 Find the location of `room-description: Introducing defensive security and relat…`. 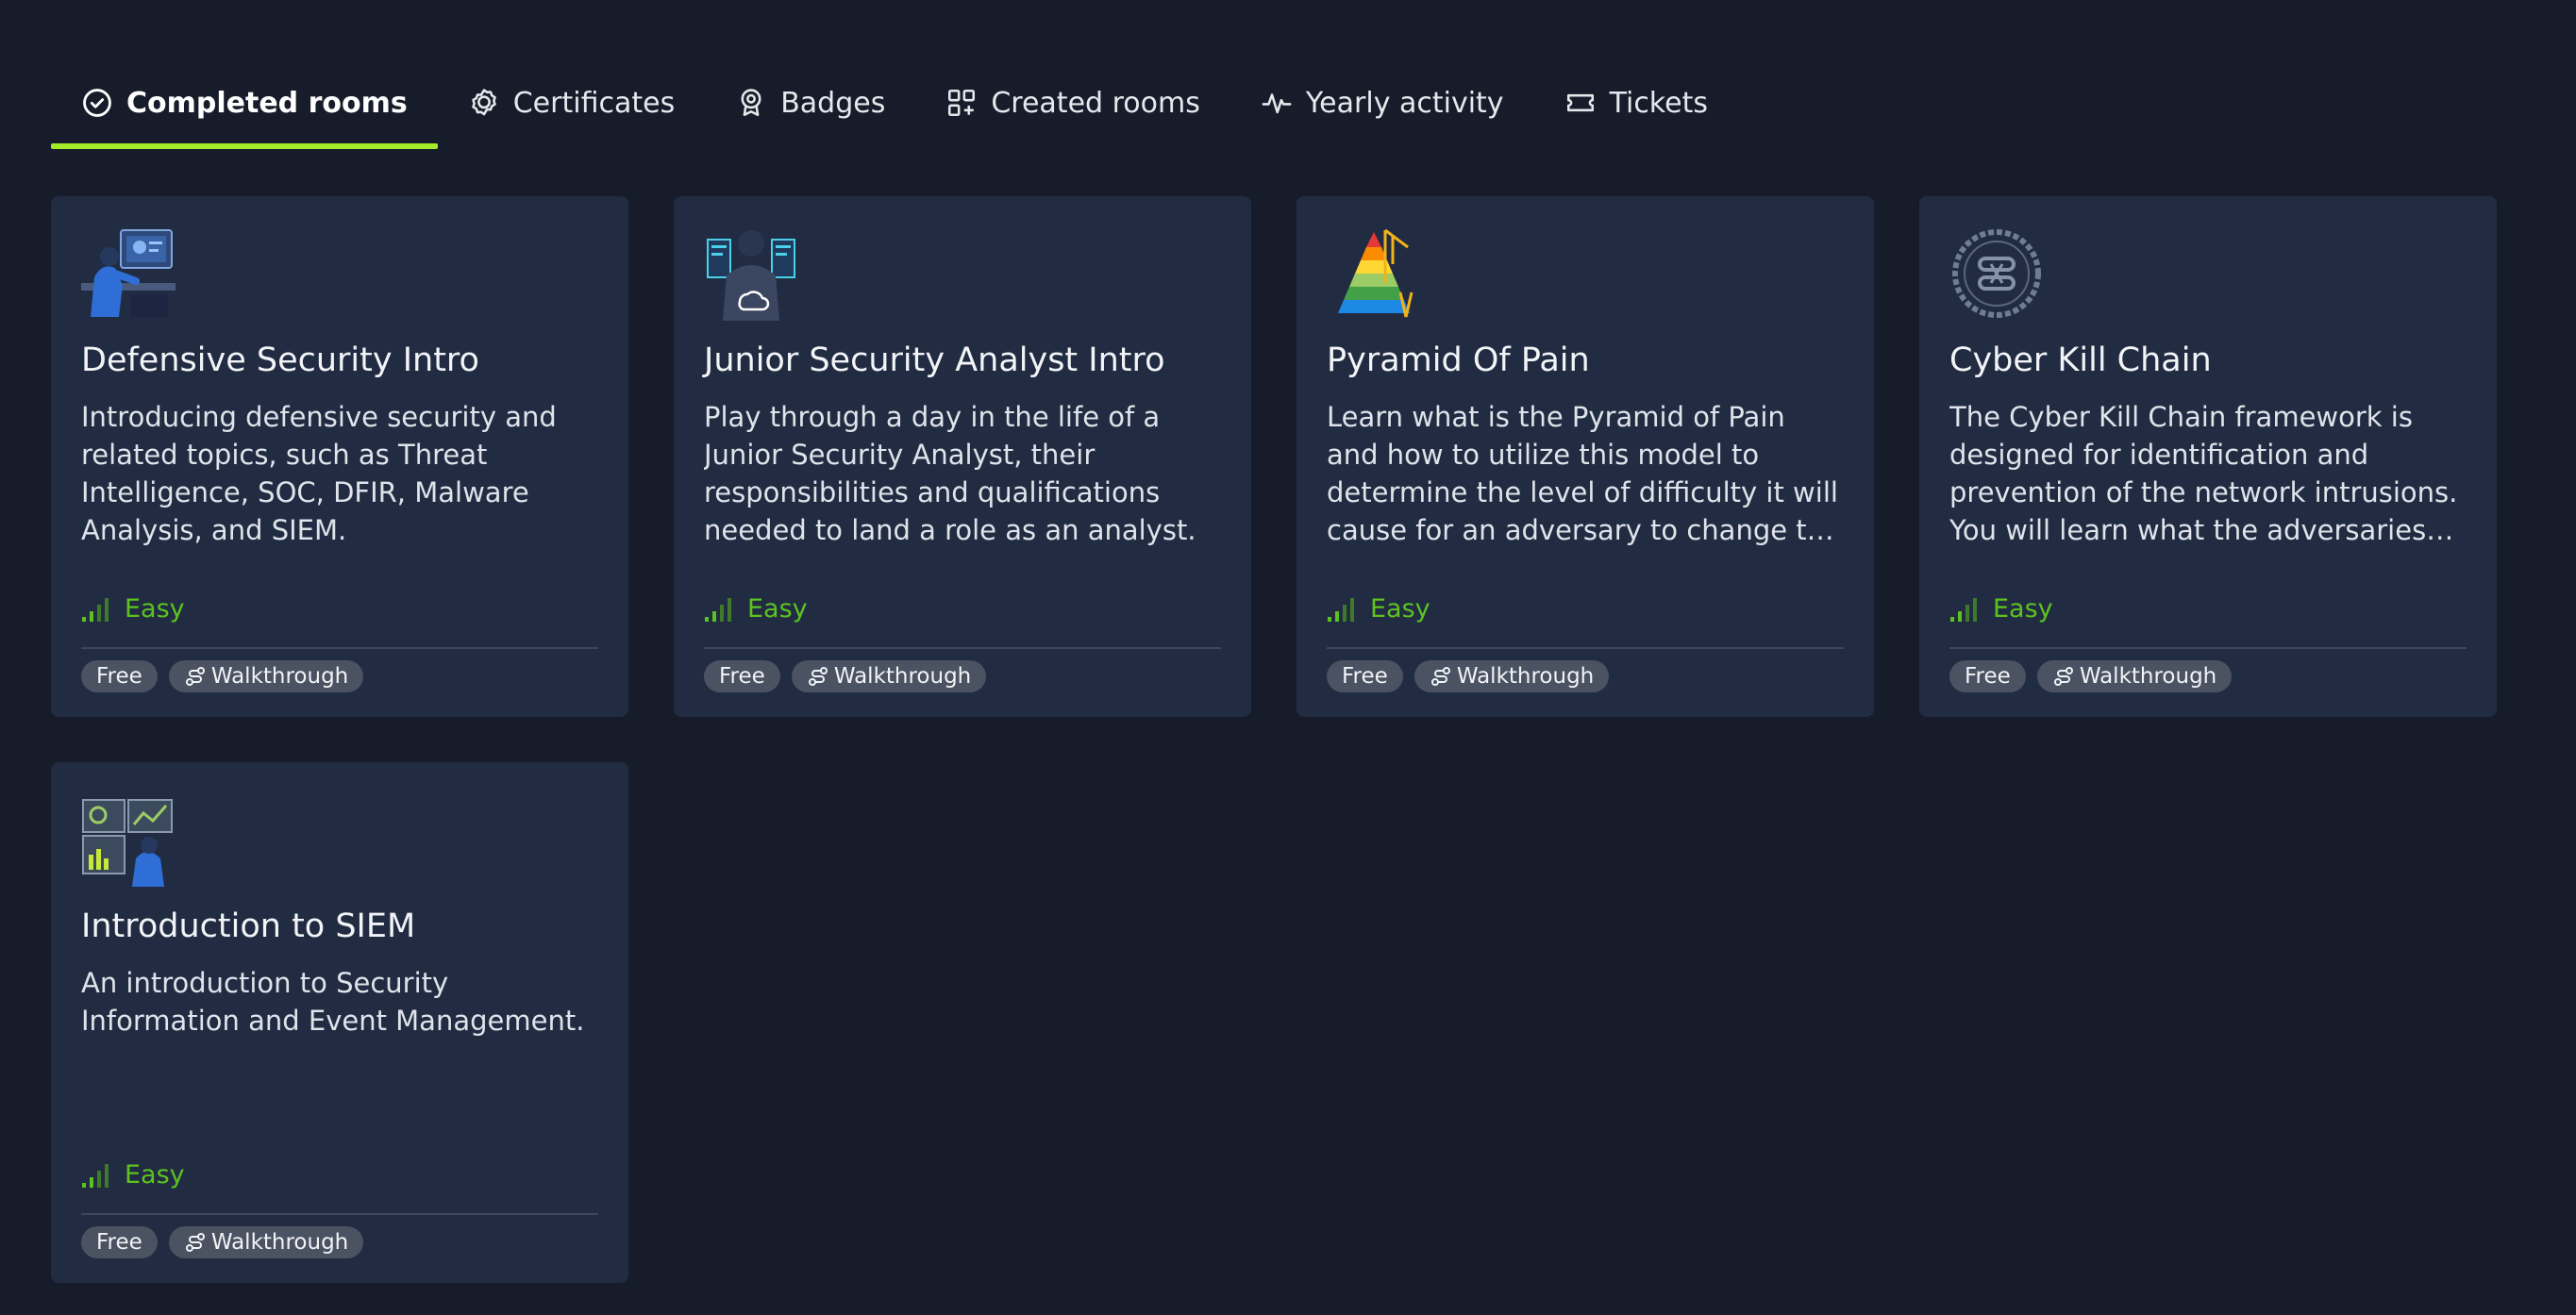

room-description: Introducing defensive security and relat… is located at coordinates (319, 473).